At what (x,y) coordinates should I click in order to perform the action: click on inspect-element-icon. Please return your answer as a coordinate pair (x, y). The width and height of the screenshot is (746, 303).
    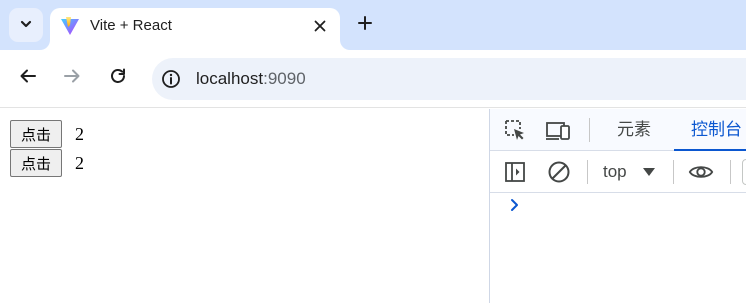
    Looking at the image, I should click on (515, 130).